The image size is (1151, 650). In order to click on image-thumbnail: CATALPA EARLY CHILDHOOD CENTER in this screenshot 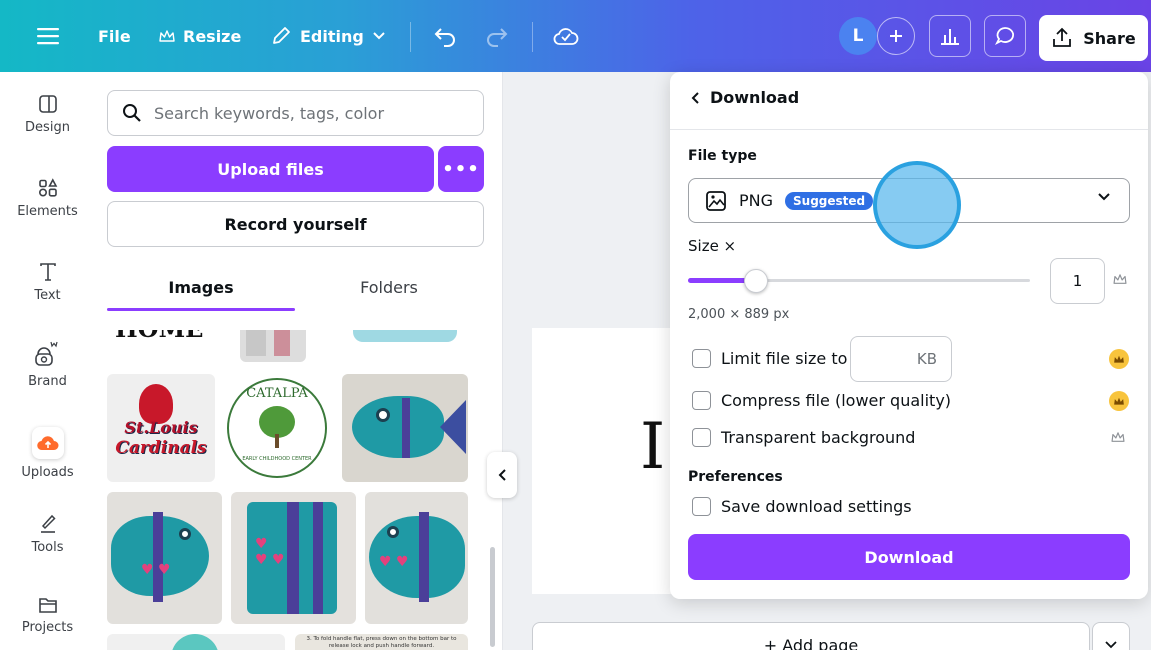, I will do `click(277, 428)`.